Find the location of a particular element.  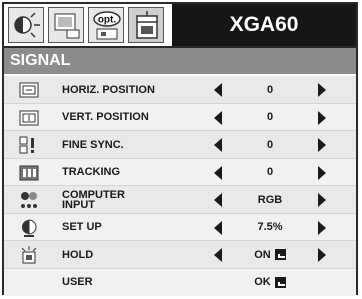

section-title: SIGNAL is located at coordinates (180, 61).